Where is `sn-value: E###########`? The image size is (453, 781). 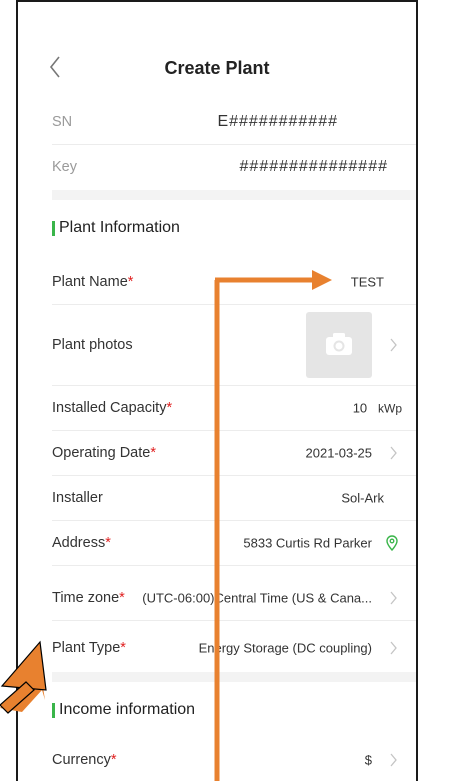 sn-value: E########### is located at coordinates (277, 121).